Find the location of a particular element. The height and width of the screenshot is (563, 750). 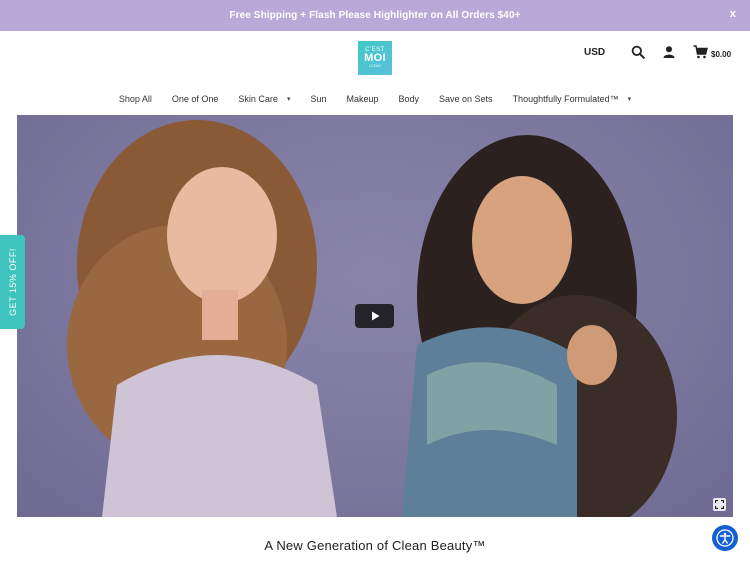

discount-tab-label: GET 15% OFF! is located at coordinates (12, 282).